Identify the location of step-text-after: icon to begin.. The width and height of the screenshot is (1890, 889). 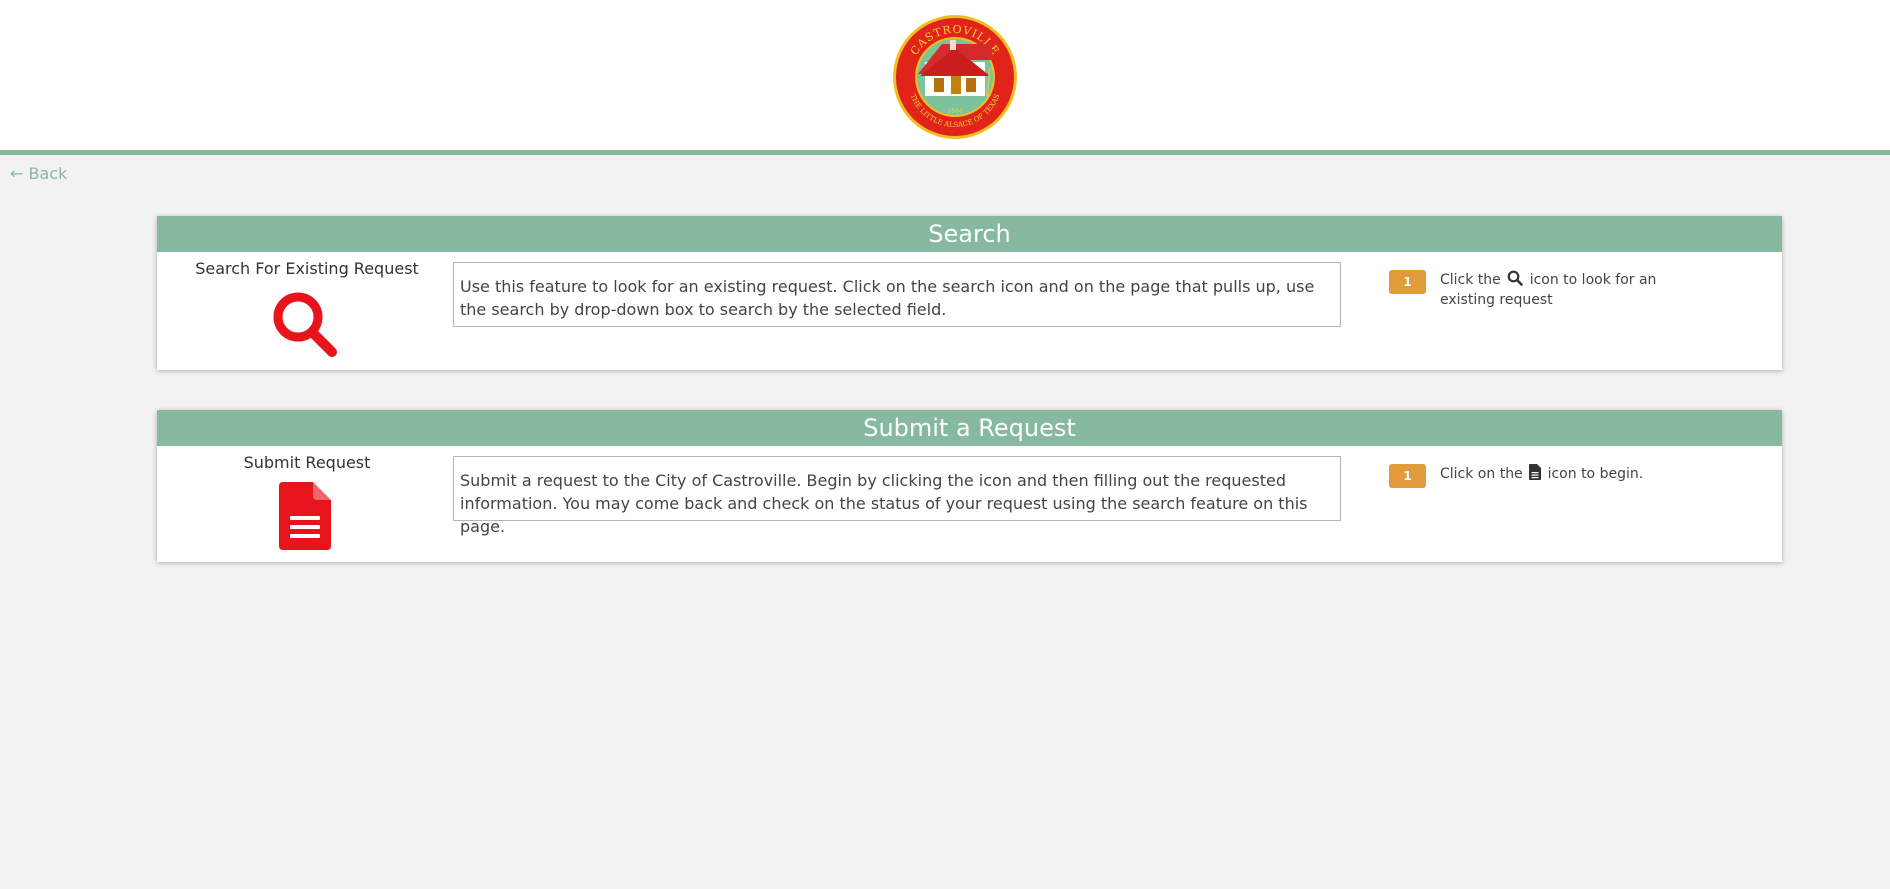
(1595, 474).